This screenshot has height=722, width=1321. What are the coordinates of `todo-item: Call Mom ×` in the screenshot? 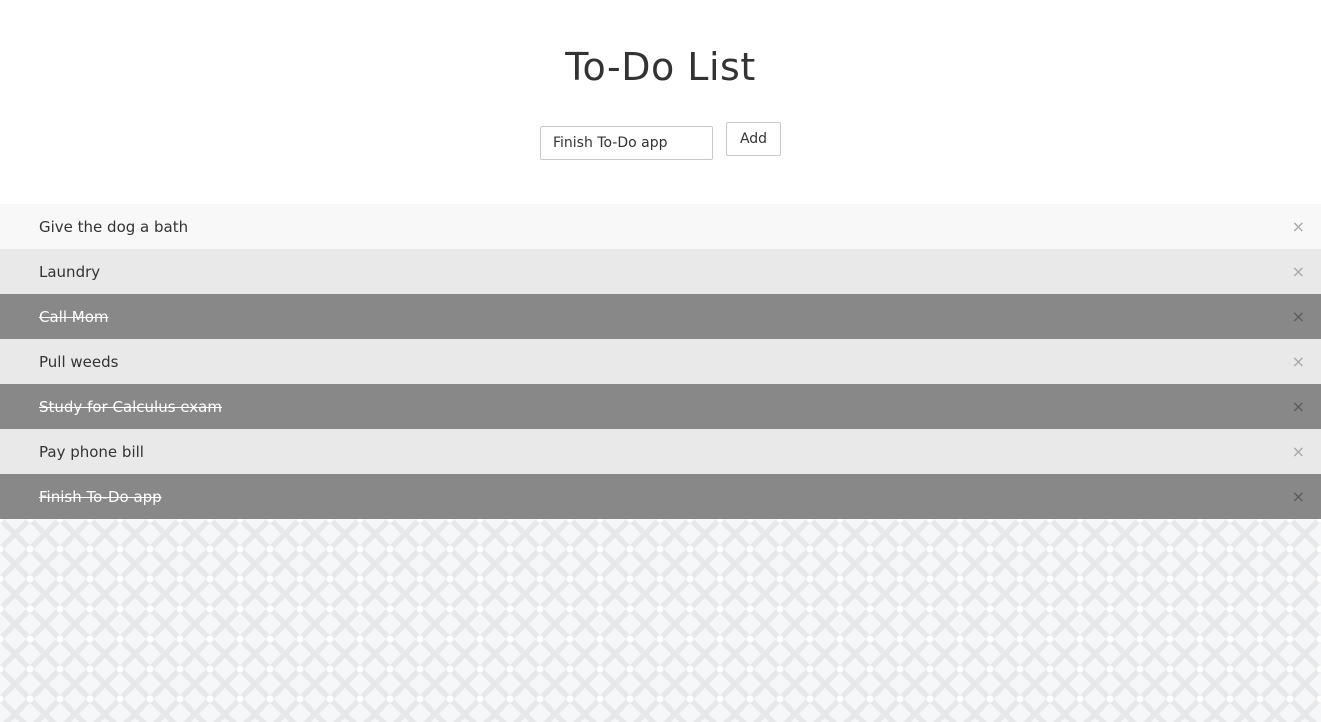 It's located at (660, 316).